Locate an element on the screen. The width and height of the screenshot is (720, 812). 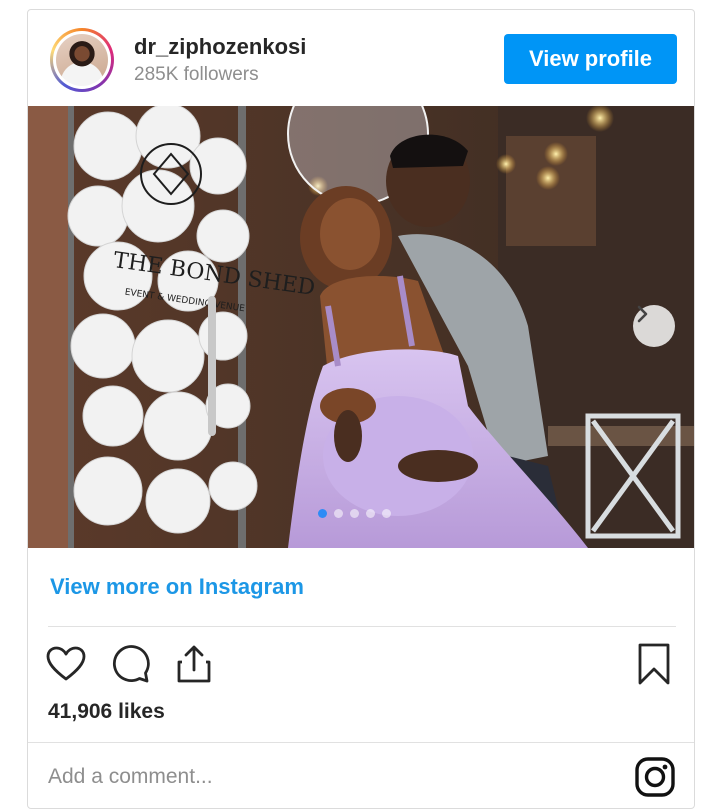
view-more-link: View more on Instagram is located at coordinates (177, 587).